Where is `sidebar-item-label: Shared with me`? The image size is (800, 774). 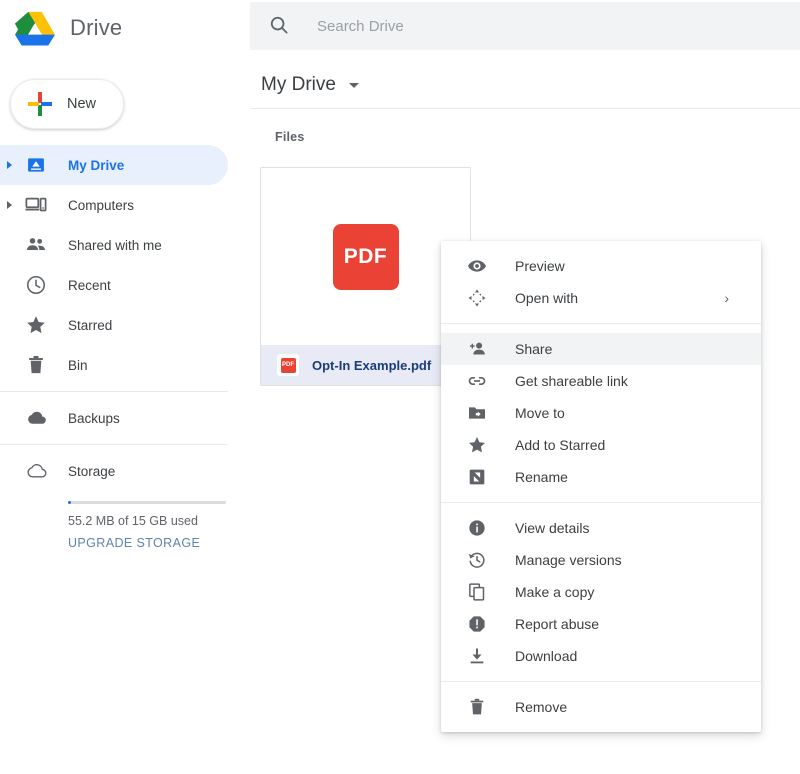 sidebar-item-label: Shared with me is located at coordinates (115, 245).